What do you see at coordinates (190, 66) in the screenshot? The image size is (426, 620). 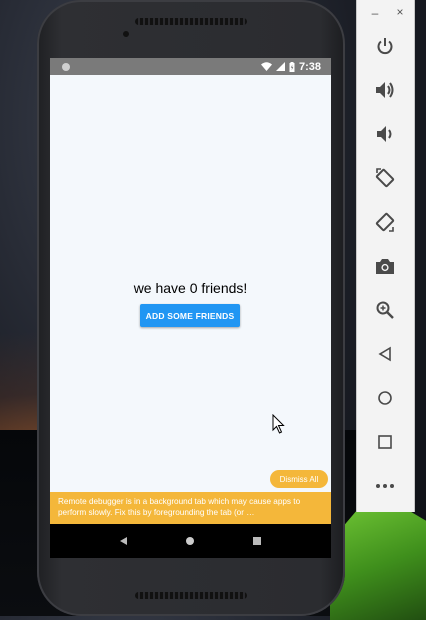 I see `status-bar: 7:38` at bounding box center [190, 66].